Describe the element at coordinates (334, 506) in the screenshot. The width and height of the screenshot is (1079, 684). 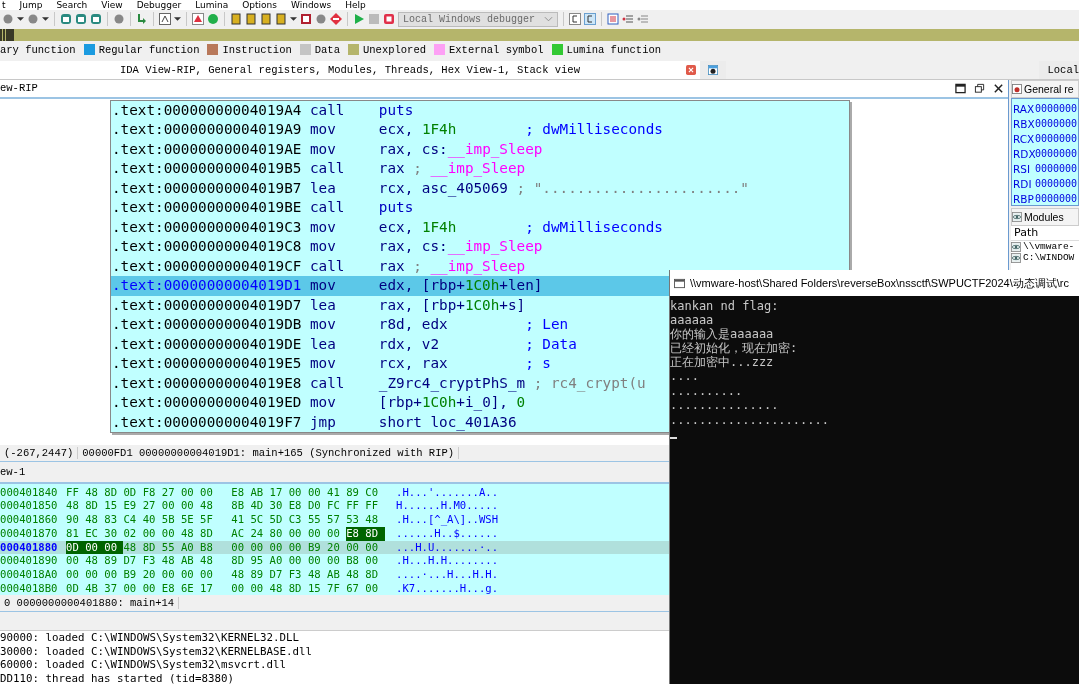
I see `hex-byte: FC` at that location.